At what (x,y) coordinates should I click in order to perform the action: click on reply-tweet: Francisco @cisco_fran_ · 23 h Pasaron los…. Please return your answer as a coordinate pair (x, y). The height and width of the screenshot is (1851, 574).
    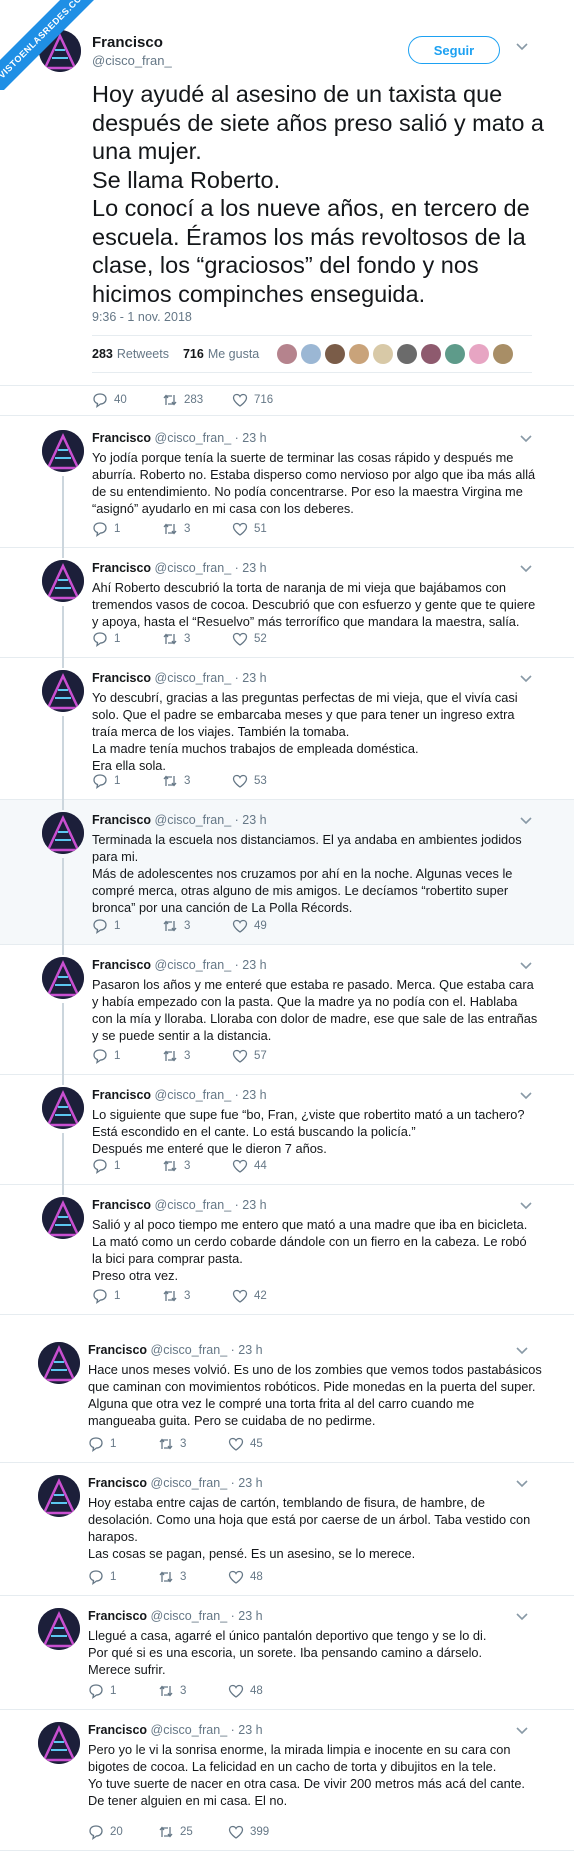
    Looking at the image, I should click on (287, 1010).